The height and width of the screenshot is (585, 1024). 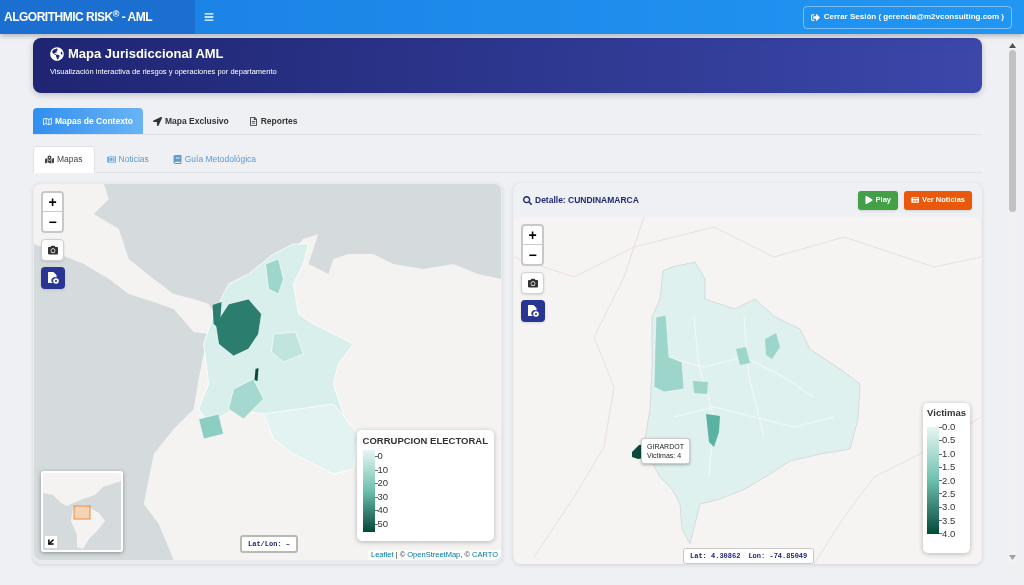 I want to click on legend-tick-label: 1.5, so click(x=949, y=467).